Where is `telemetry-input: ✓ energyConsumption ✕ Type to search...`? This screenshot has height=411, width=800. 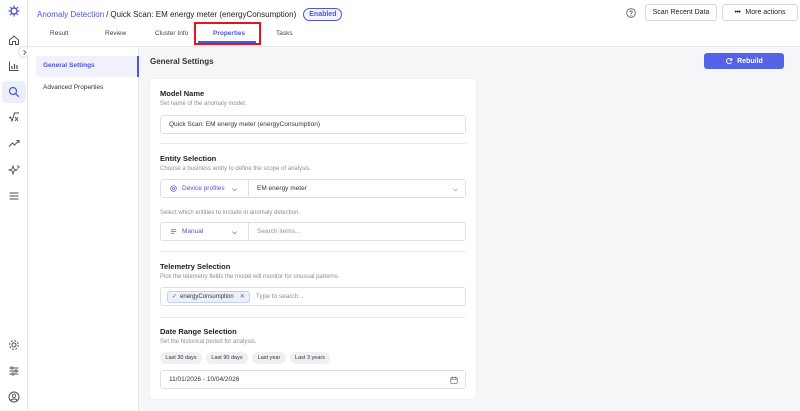
telemetry-input: ✓ energyConsumption ✕ Type to search... is located at coordinates (313, 296).